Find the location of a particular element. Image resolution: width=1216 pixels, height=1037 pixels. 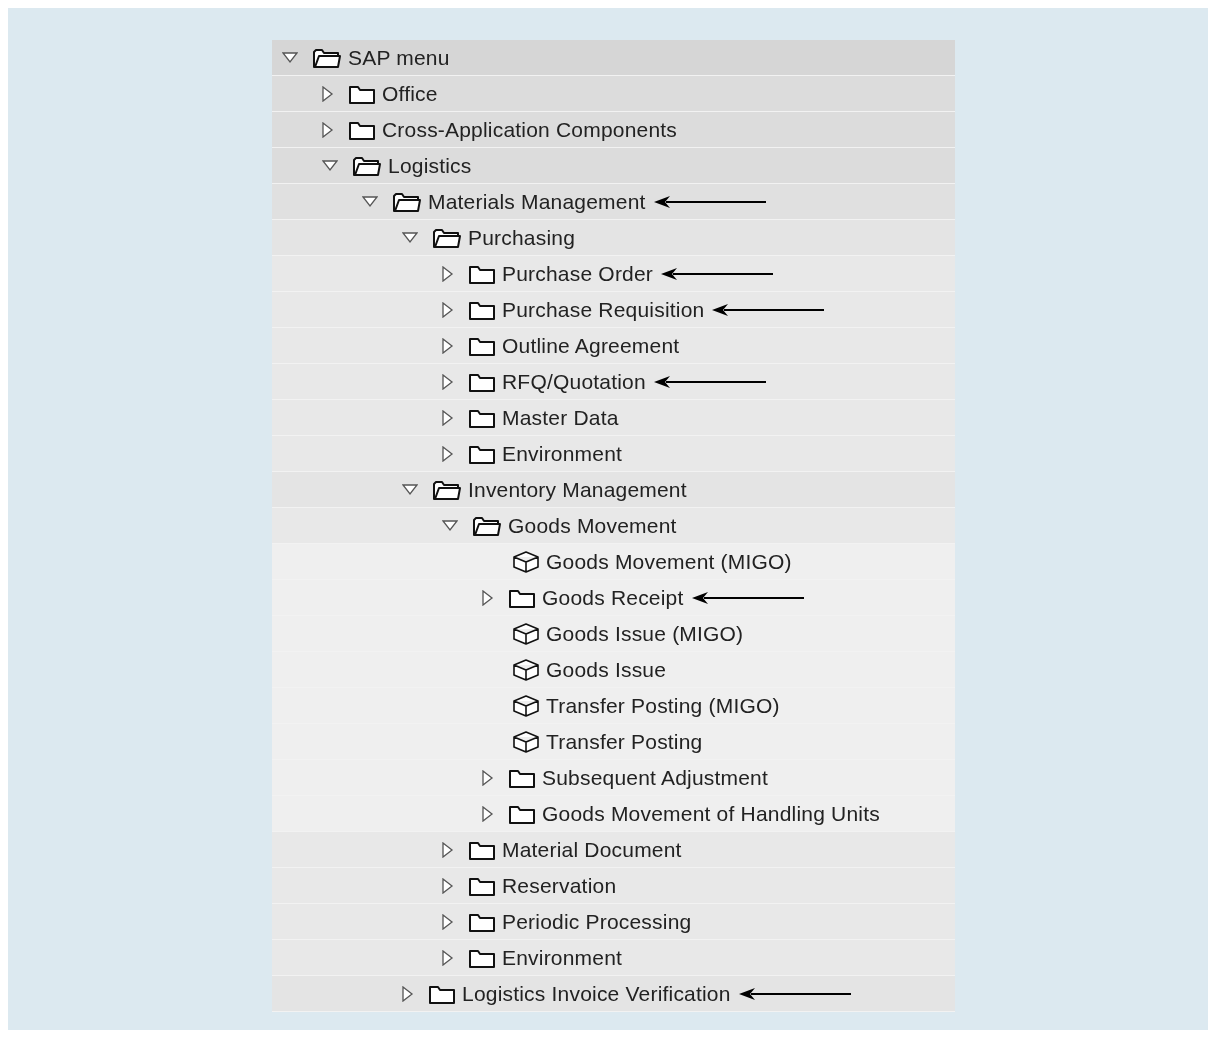

tree-row: Materials Management is located at coordinates (613, 202).